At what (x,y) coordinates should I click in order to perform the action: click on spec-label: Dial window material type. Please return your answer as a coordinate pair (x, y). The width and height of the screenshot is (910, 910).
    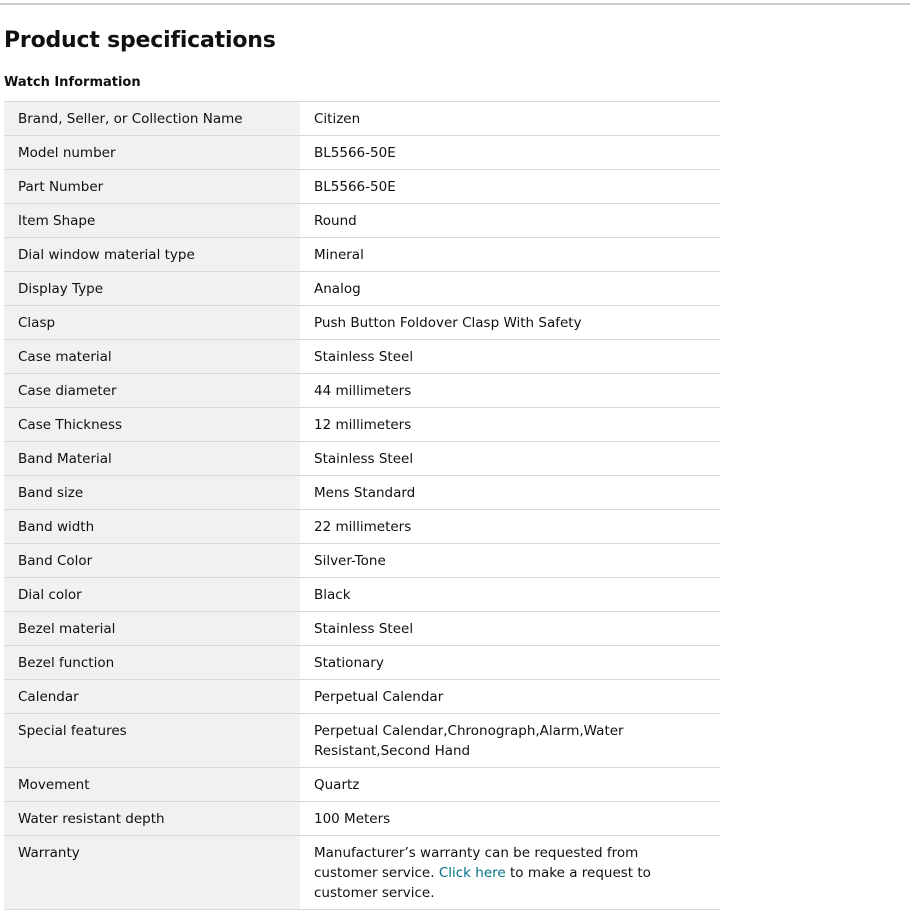
    Looking at the image, I should click on (152, 254).